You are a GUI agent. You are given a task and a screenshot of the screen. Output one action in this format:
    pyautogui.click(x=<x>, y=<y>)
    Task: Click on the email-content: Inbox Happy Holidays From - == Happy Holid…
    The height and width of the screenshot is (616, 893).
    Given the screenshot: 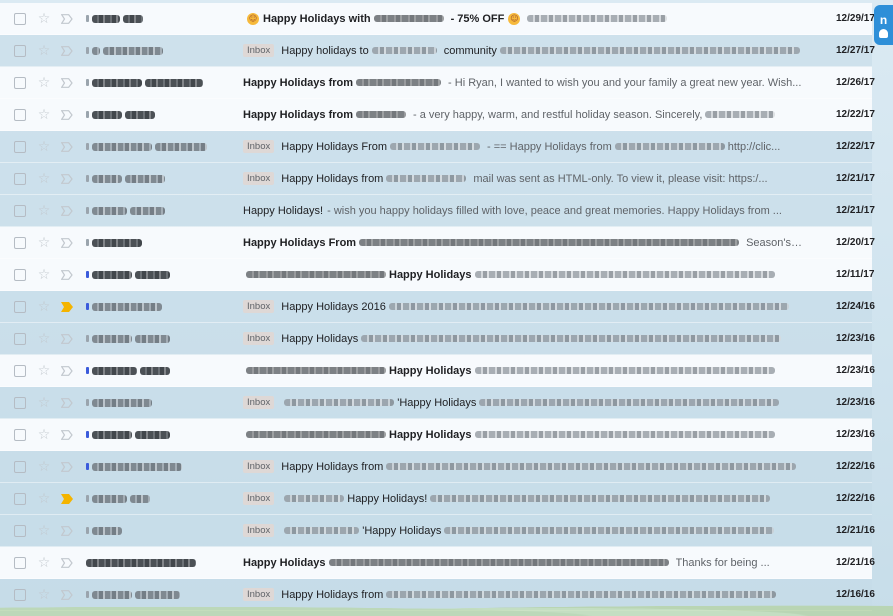 What is the action you would take?
    pyautogui.click(x=523, y=147)
    